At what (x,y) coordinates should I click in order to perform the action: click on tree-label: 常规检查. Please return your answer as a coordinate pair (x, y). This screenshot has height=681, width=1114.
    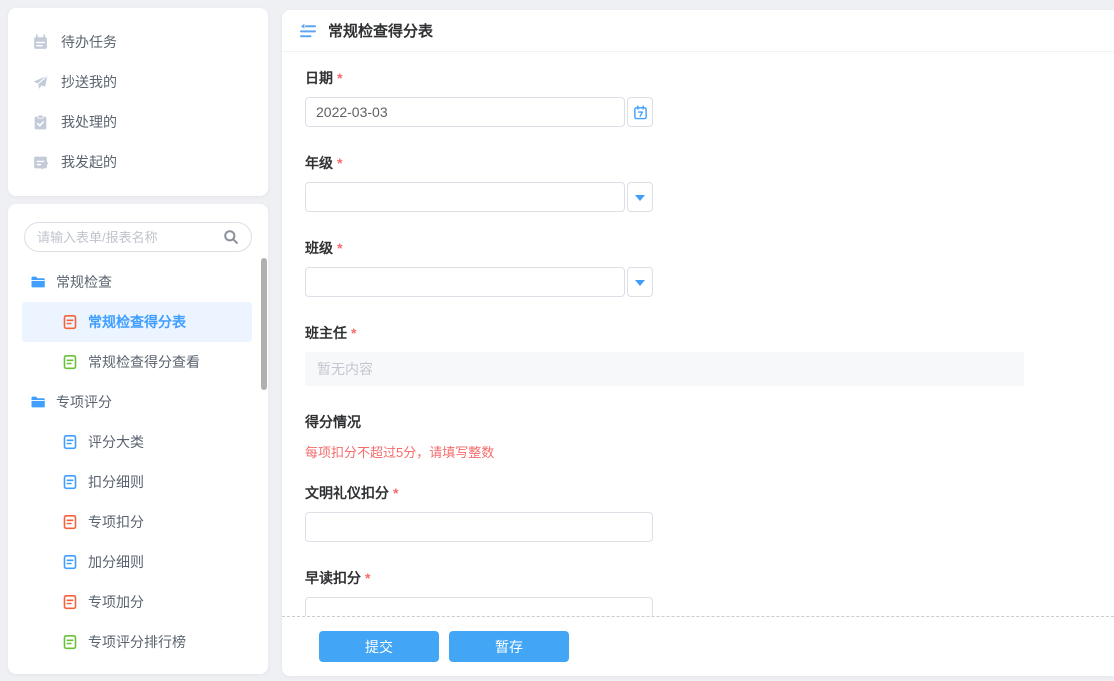
    Looking at the image, I should click on (84, 282).